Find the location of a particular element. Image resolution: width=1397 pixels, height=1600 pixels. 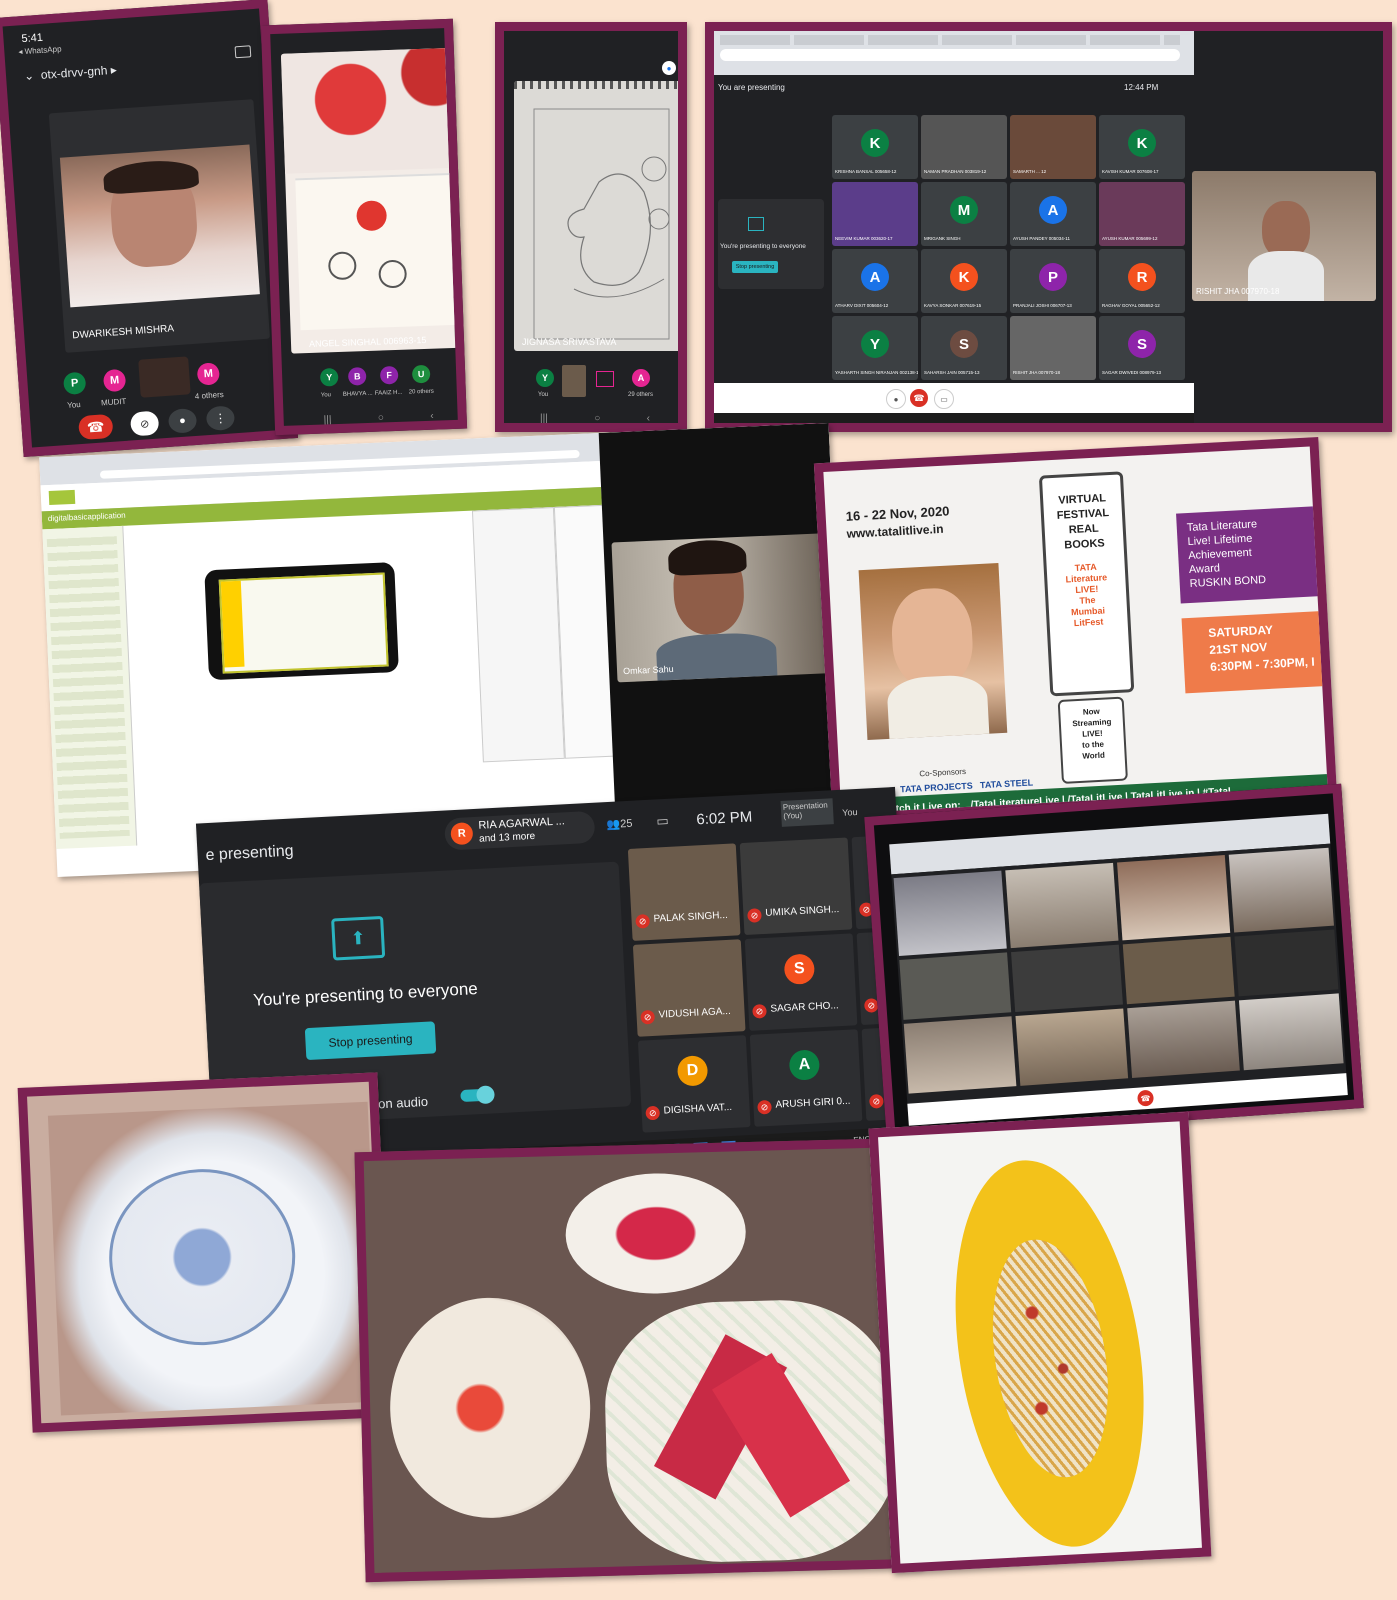

participant-tile: K KAVISH KUMAR 007608-17 is located at coordinates (1142, 147).